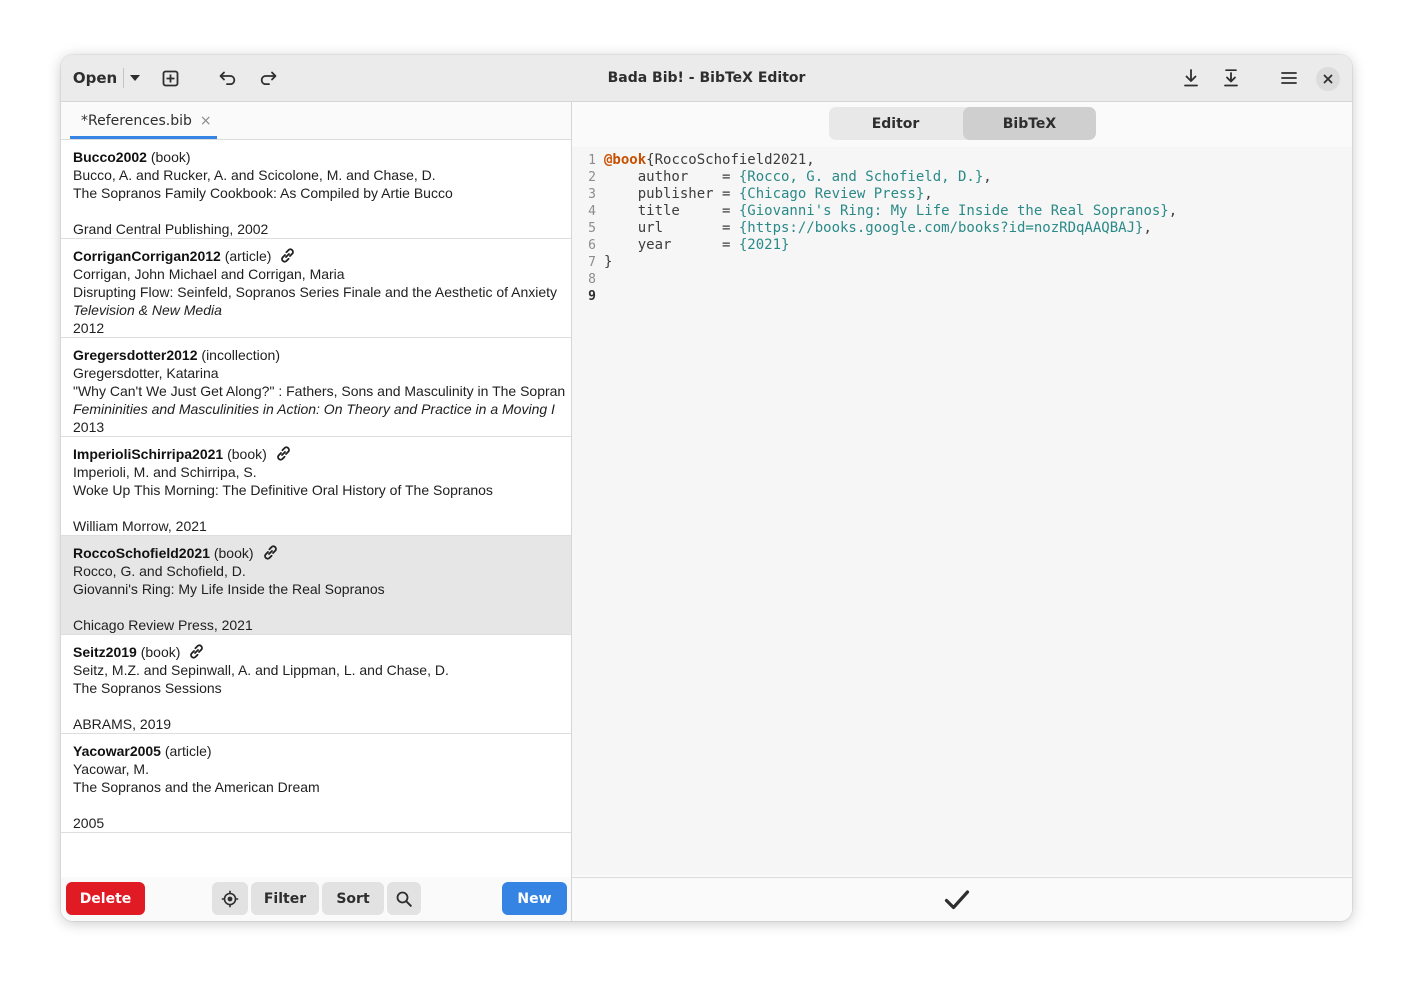 Image resolution: width=1413 pixels, height=988 pixels. I want to click on entry-header: ImperioliSchirripa2021 (book), so click(322, 454).